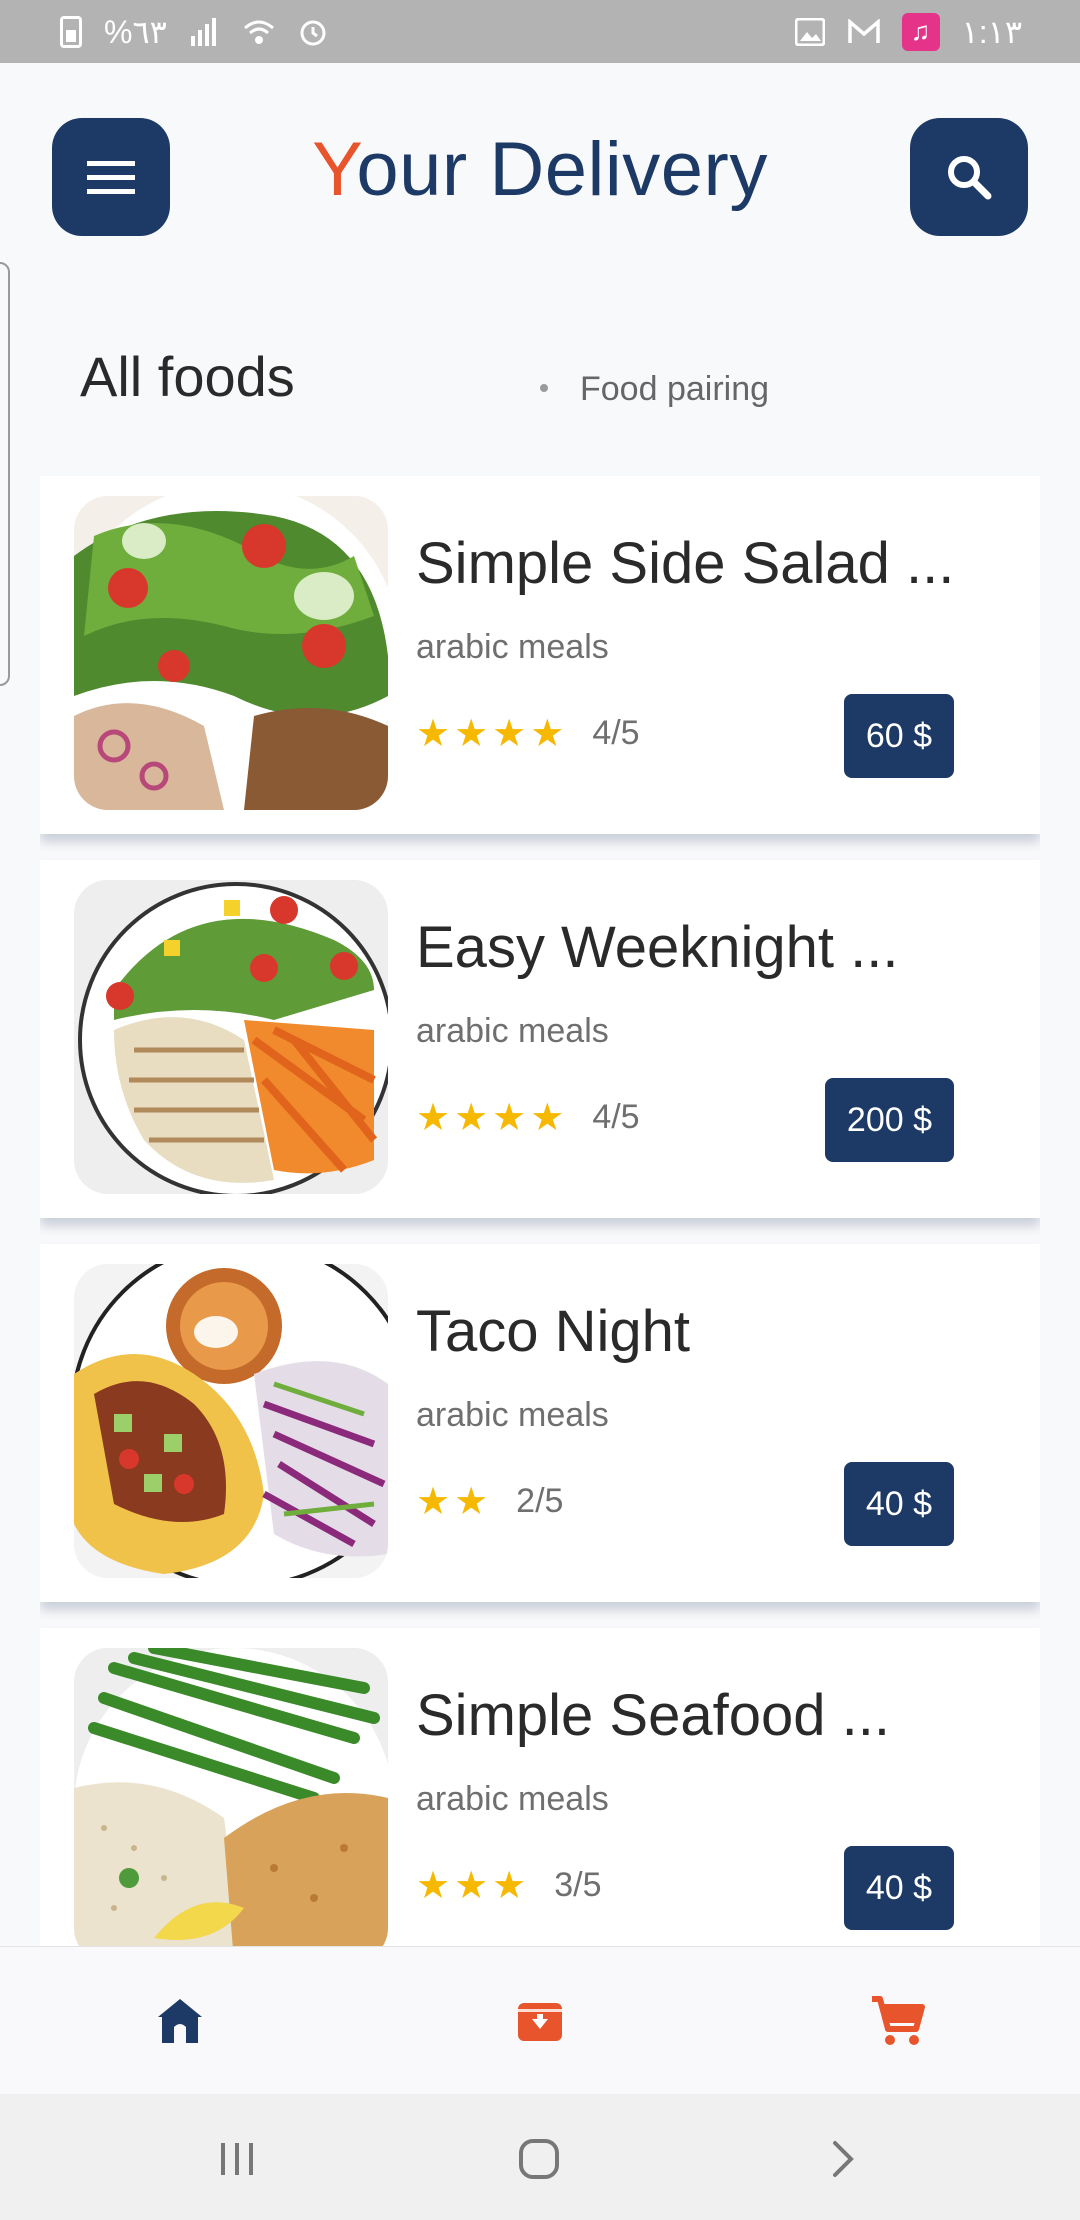  Describe the element at coordinates (334, 169) in the screenshot. I see `app-title-accent: Y` at that location.